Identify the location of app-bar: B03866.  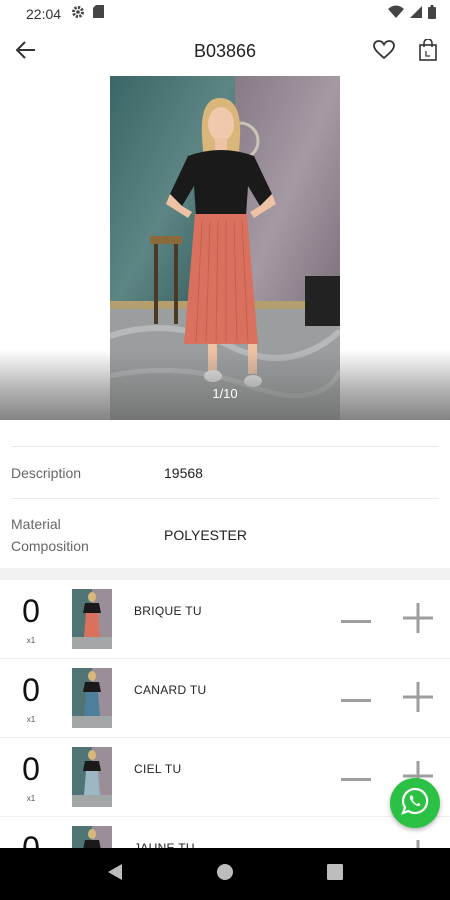
(225, 52).